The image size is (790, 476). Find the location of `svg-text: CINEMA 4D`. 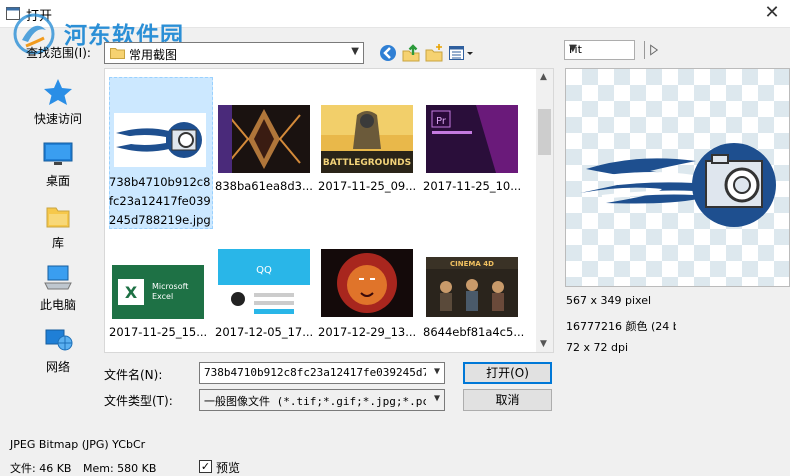

svg-text: CINEMA 4D is located at coordinates (472, 264).